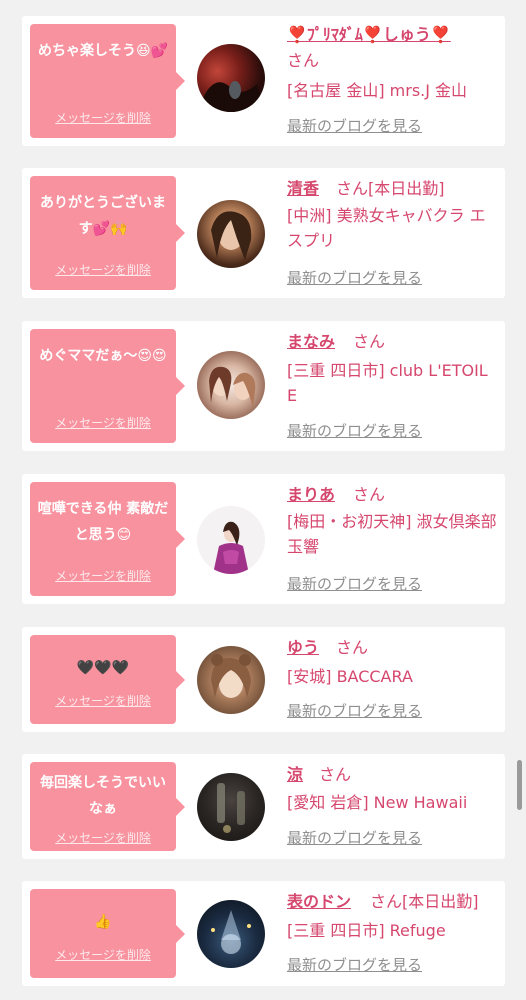 The width and height of the screenshot is (526, 1000). Describe the element at coordinates (107, 933) in the screenshot. I see `message-bubble: 👍 メッセージを削除` at that location.